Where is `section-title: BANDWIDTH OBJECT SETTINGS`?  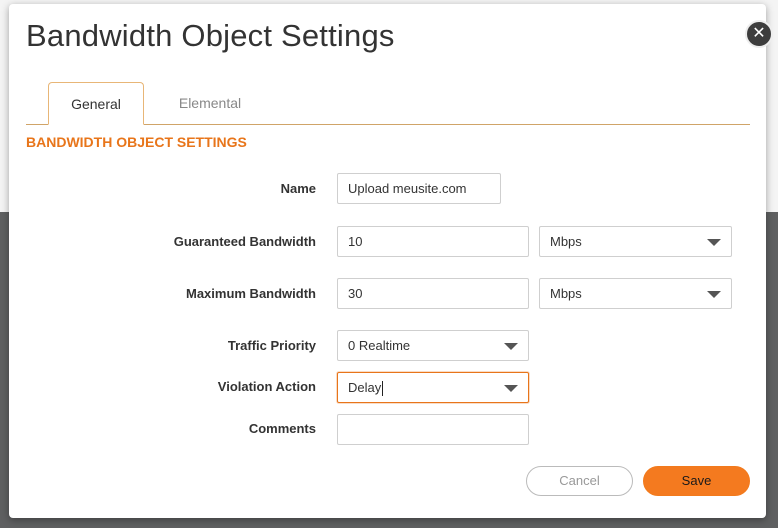
section-title: BANDWIDTH OBJECT SETTINGS is located at coordinates (136, 142).